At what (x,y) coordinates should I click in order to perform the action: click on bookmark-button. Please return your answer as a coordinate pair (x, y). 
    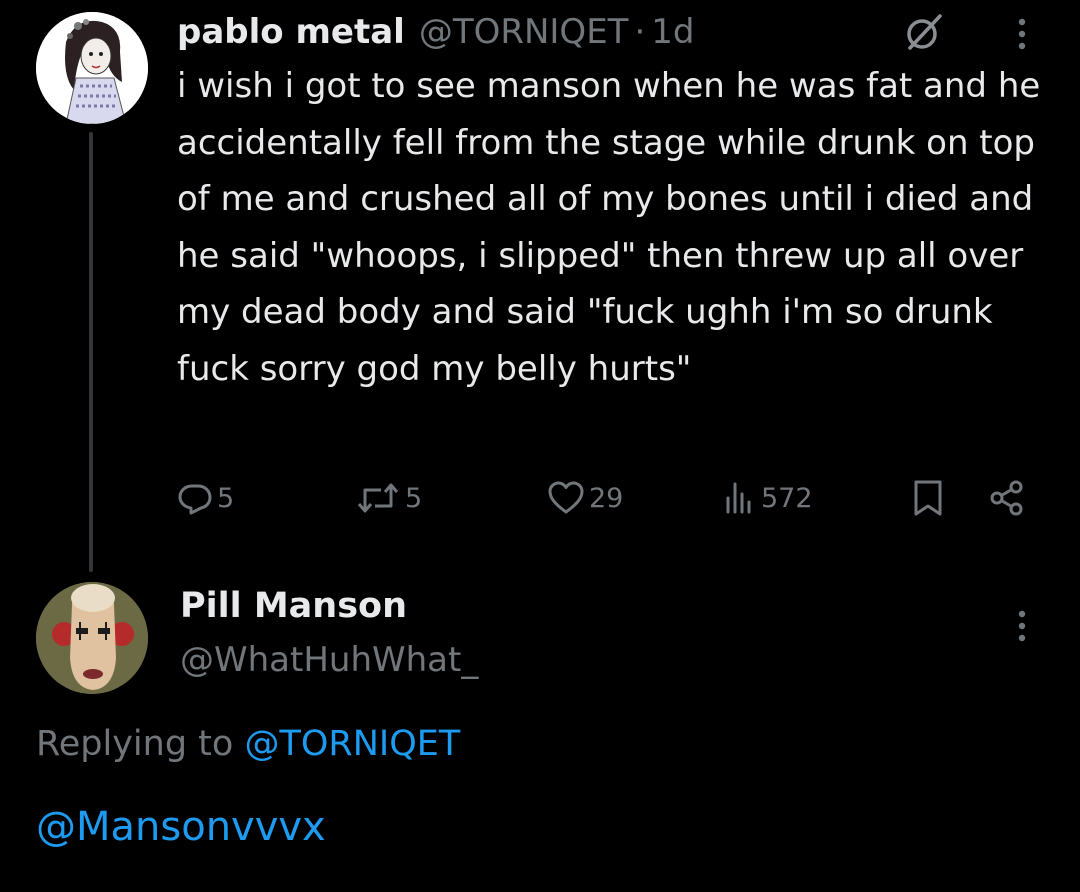
    Looking at the image, I should click on (928, 498).